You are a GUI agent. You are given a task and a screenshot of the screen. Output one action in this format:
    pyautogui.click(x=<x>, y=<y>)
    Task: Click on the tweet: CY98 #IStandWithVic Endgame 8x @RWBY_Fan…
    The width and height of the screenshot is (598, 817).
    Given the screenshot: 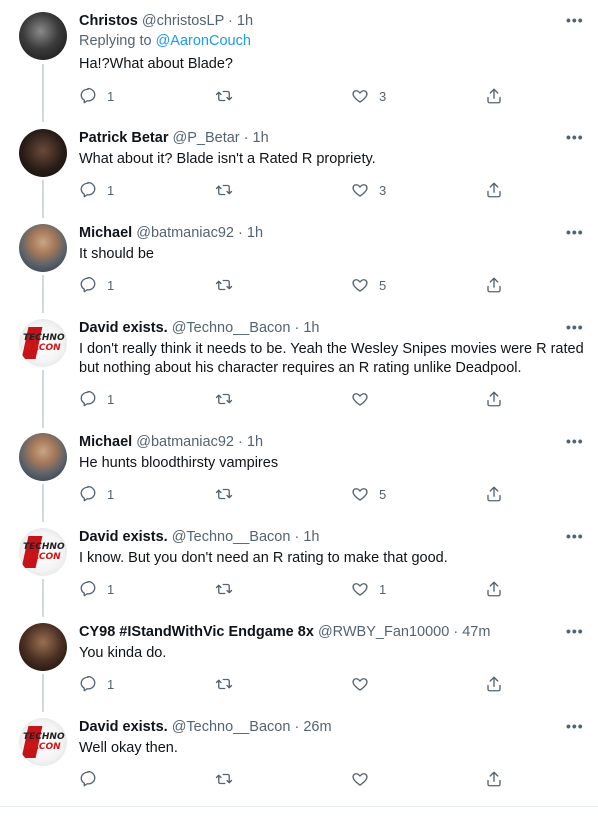 What is the action you would take?
    pyautogui.click(x=298, y=658)
    